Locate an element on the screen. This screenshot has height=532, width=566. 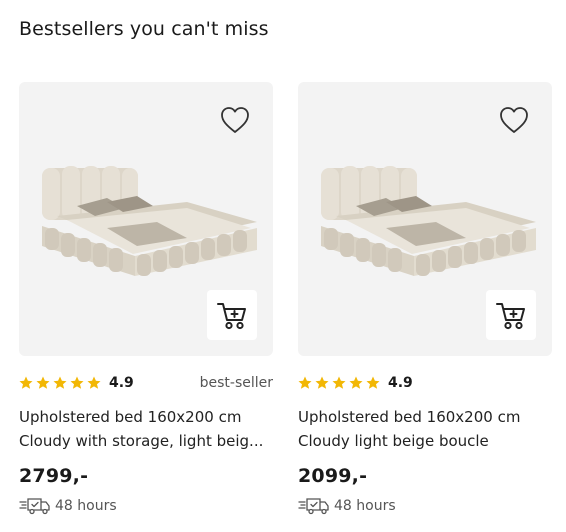
best-seller-badge: best-seller is located at coordinates (236, 383).